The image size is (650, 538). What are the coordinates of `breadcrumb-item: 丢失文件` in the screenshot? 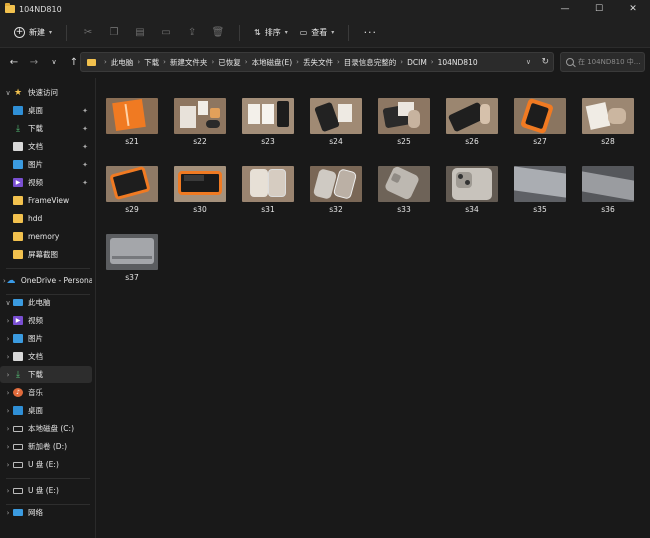 It's located at (318, 62).